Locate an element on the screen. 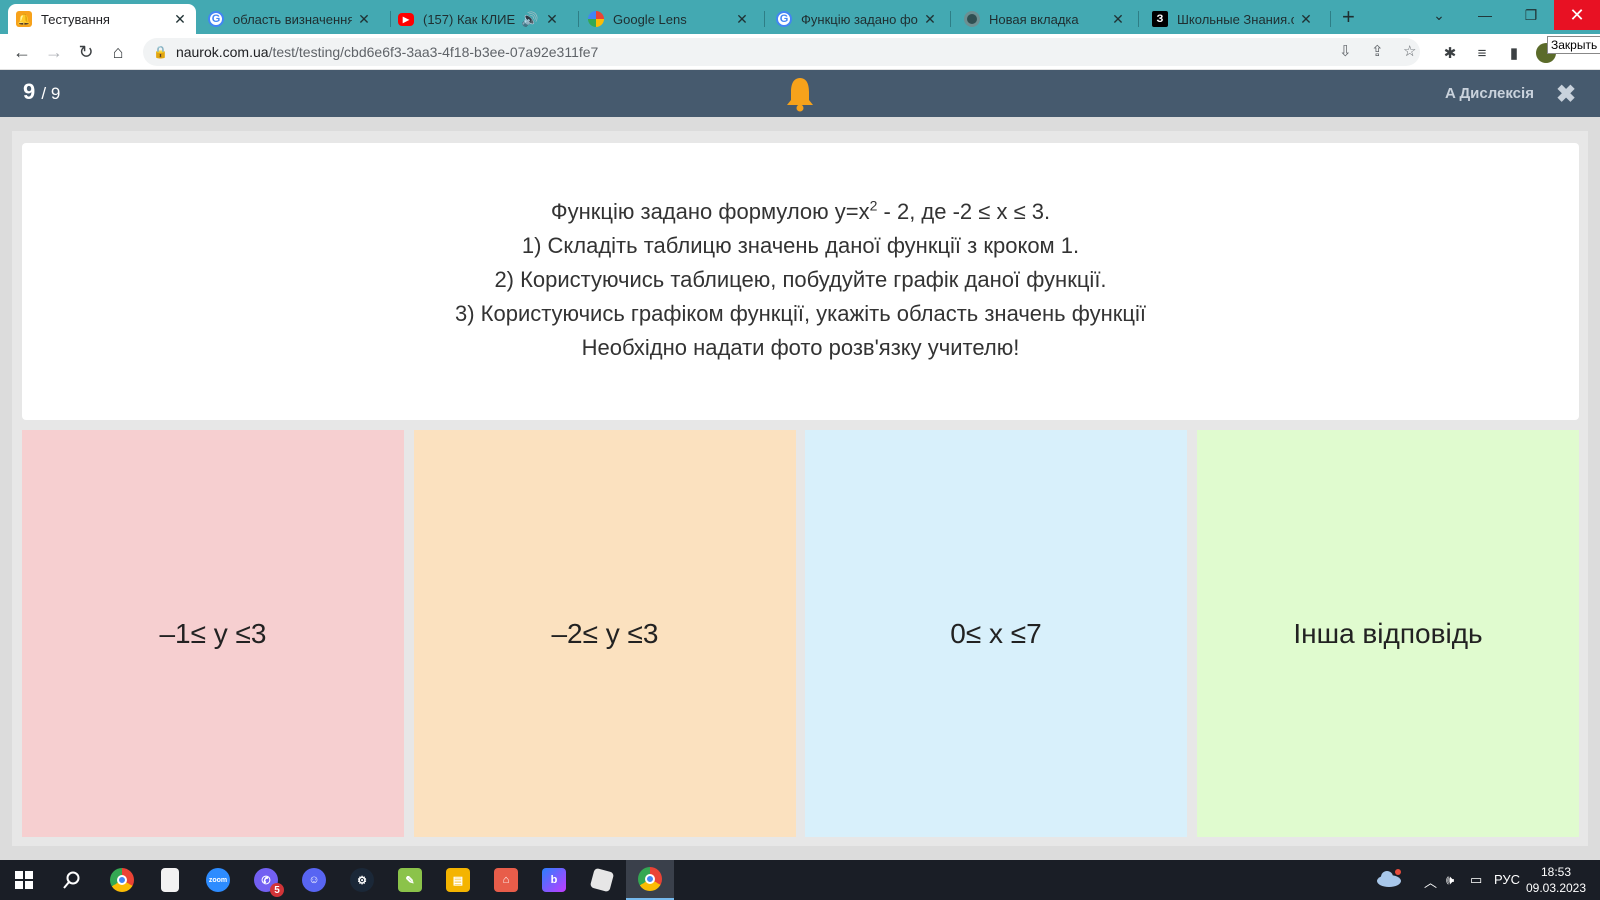 The width and height of the screenshot is (1600, 900). chevron-up-icon: ︿ is located at coordinates (1430, 881).